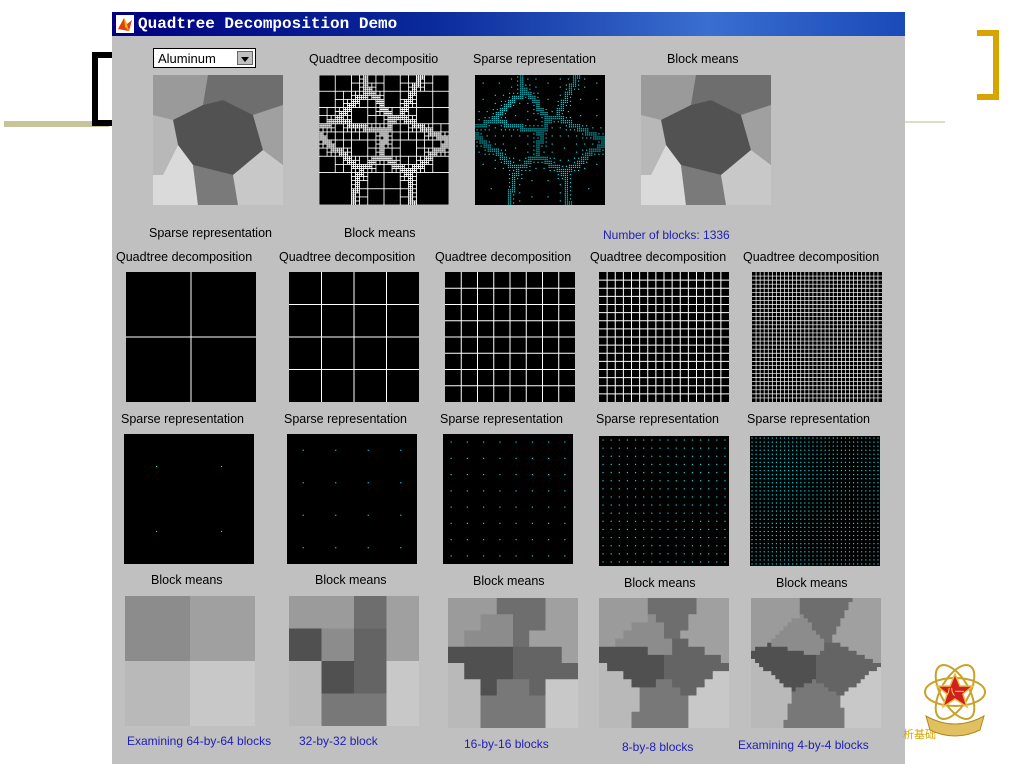 This screenshot has height=768, width=1024. Describe the element at coordinates (384, 140) in the screenshot. I see `top-quadtree-image` at that location.